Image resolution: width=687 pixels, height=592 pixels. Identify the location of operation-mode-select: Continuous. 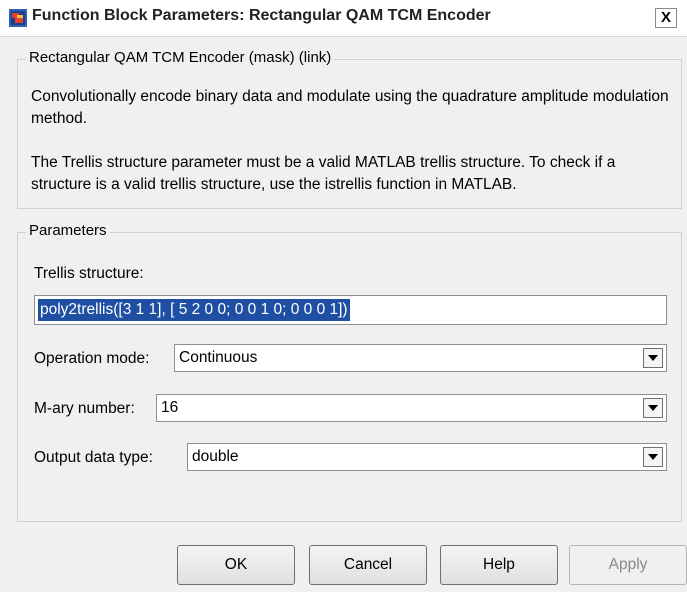
(420, 358).